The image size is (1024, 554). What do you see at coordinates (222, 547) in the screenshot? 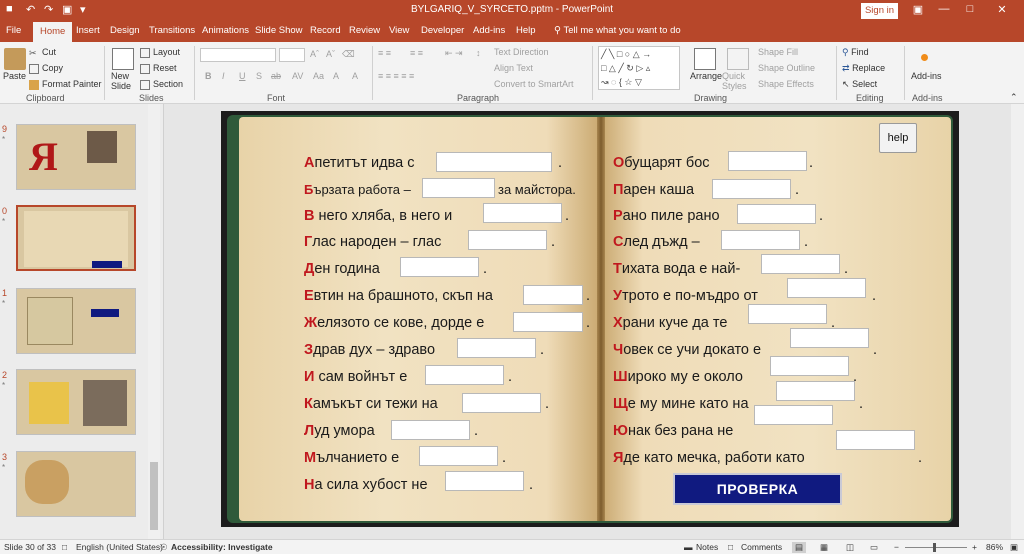
I see `accessibility-status: Accessibility: Investigate` at bounding box center [222, 547].